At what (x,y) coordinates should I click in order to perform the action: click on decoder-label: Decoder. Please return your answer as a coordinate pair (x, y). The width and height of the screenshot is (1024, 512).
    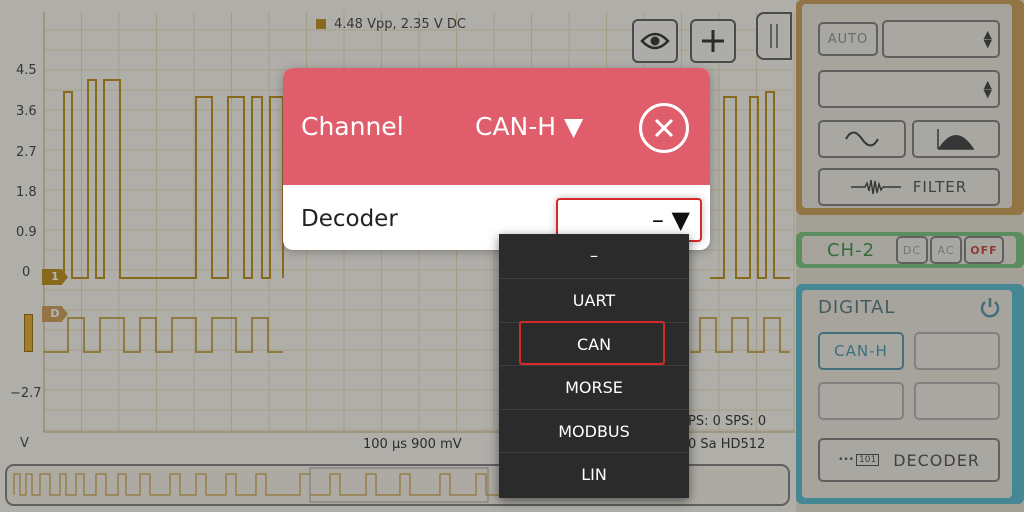
    Looking at the image, I should click on (349, 219).